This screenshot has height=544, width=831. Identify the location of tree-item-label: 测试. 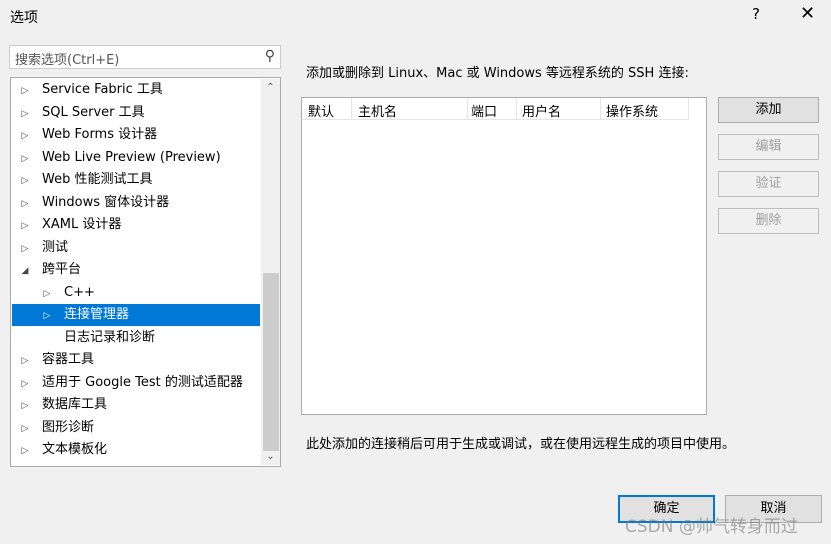
(55, 247).